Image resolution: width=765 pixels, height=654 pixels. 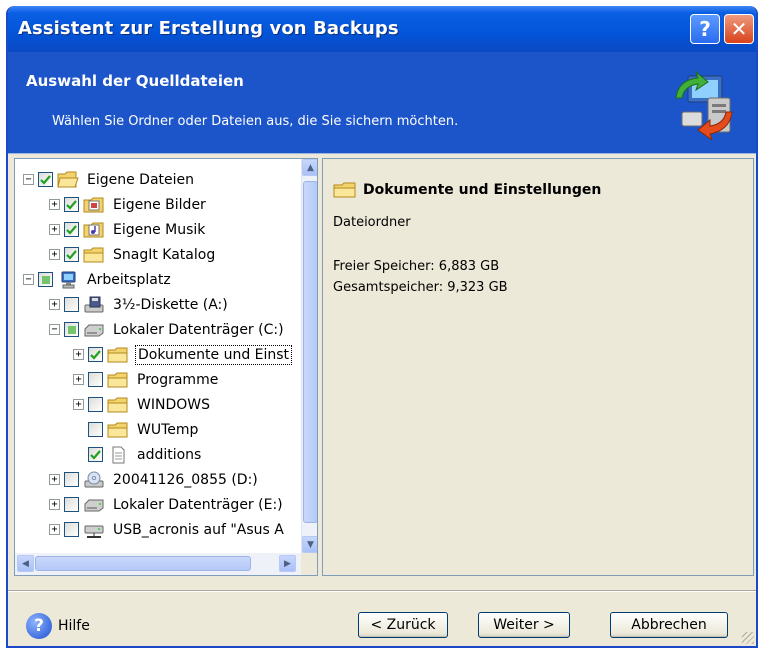 I want to click on tree-item: + Eigene Bilder, so click(x=128, y=204).